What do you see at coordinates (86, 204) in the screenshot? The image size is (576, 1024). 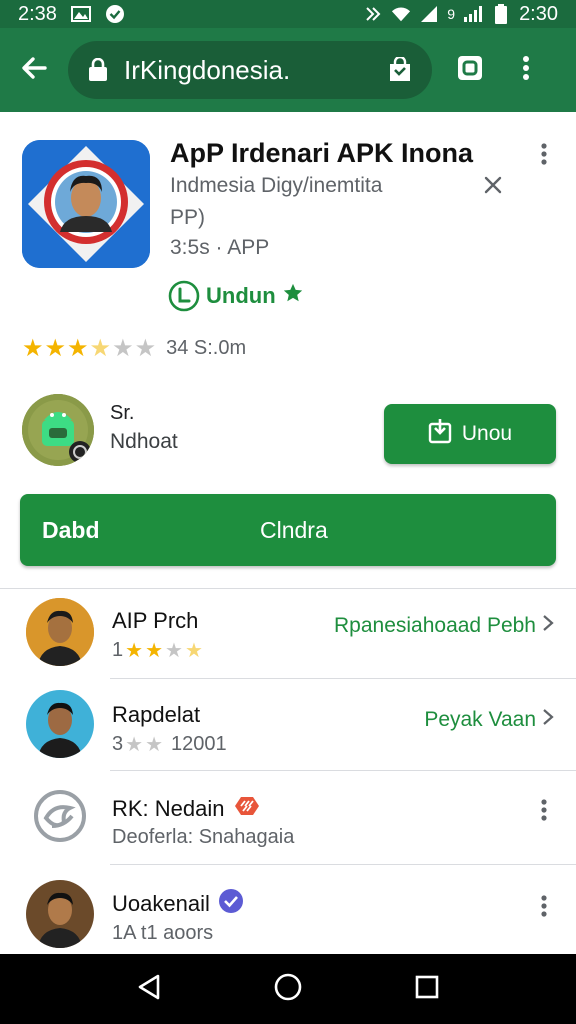 I see `app-icon` at bounding box center [86, 204].